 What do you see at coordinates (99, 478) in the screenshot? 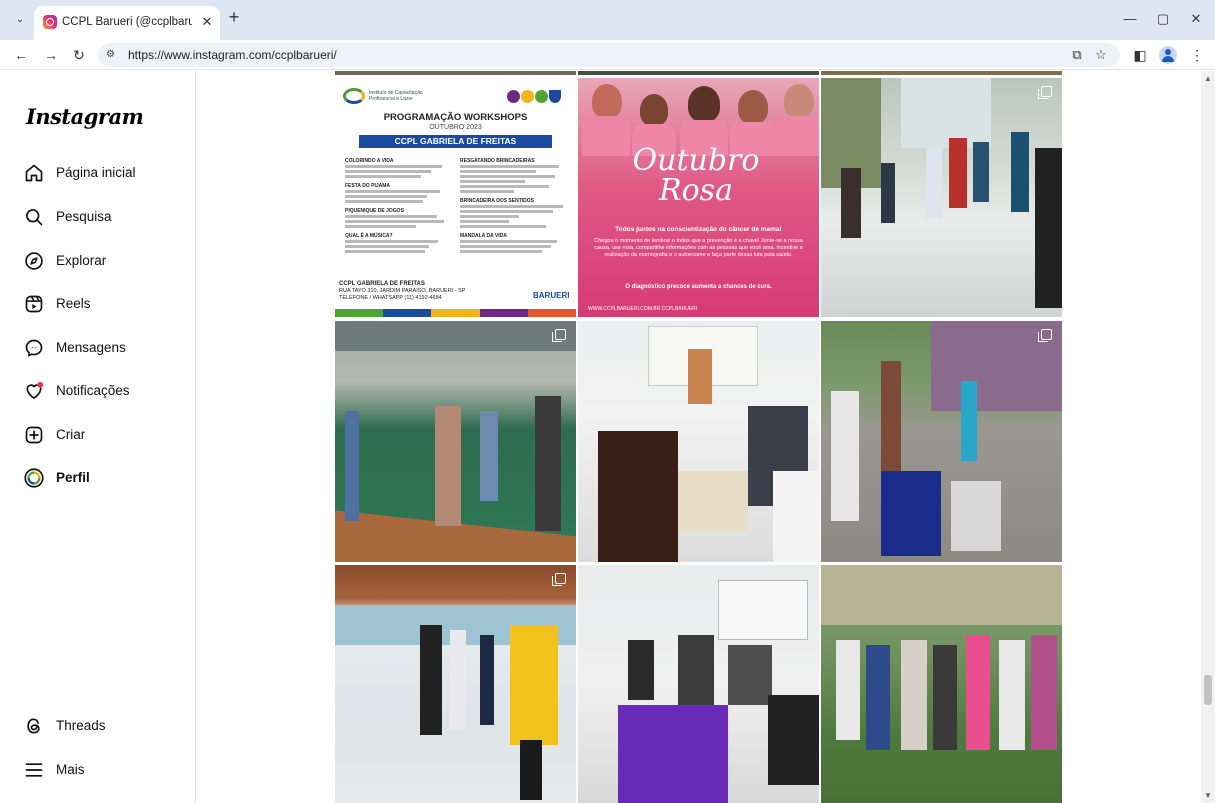
I see `sidebar-item-profile: Perfil` at bounding box center [99, 478].